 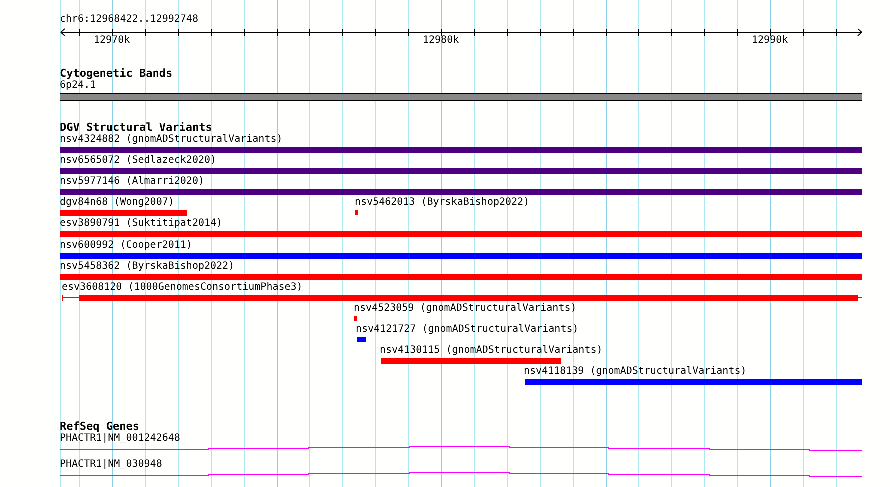 What do you see at coordinates (491, 351) in the screenshot?
I see `variant-label: nsv4130115 (gnomADStructuralVariants)` at bounding box center [491, 351].